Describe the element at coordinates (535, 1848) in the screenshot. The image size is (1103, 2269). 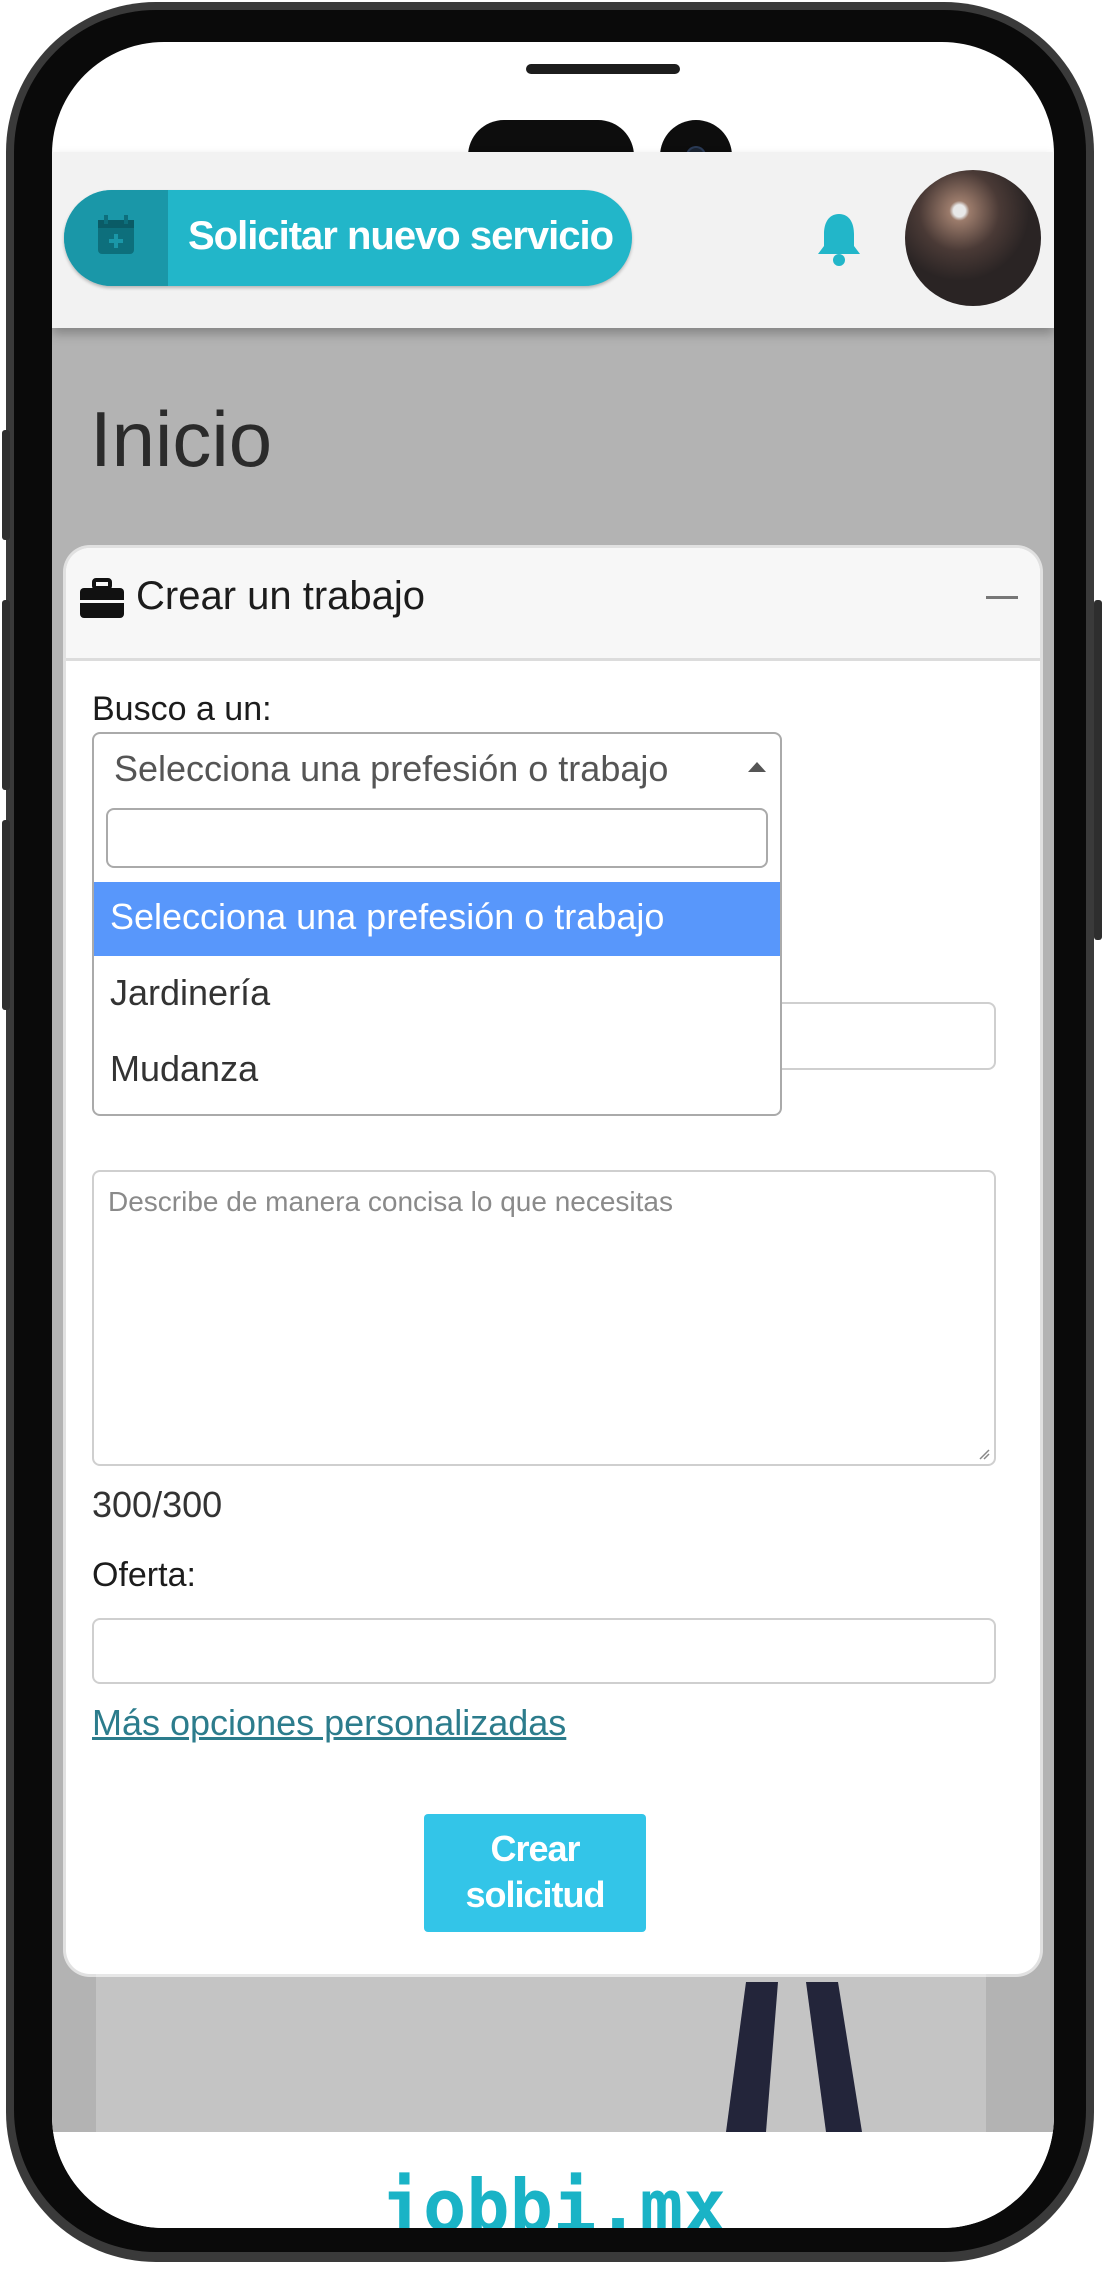
I see `create-button-line1: Crear` at that location.